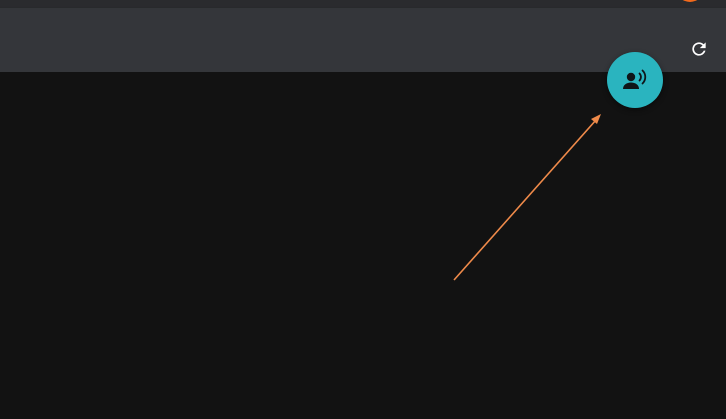  I want to click on notification-indicator, so click(690, 1).